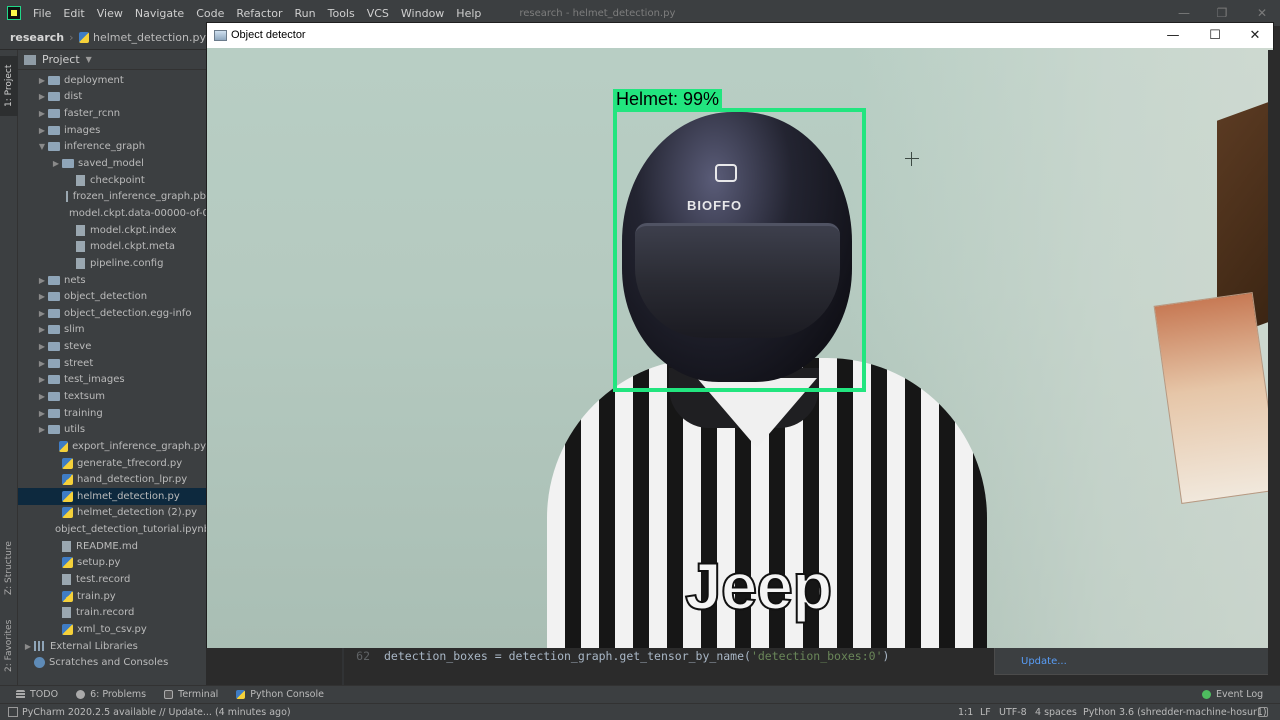  I want to click on tree-item: ▶ object_detection.egg-info, so click(112, 313).